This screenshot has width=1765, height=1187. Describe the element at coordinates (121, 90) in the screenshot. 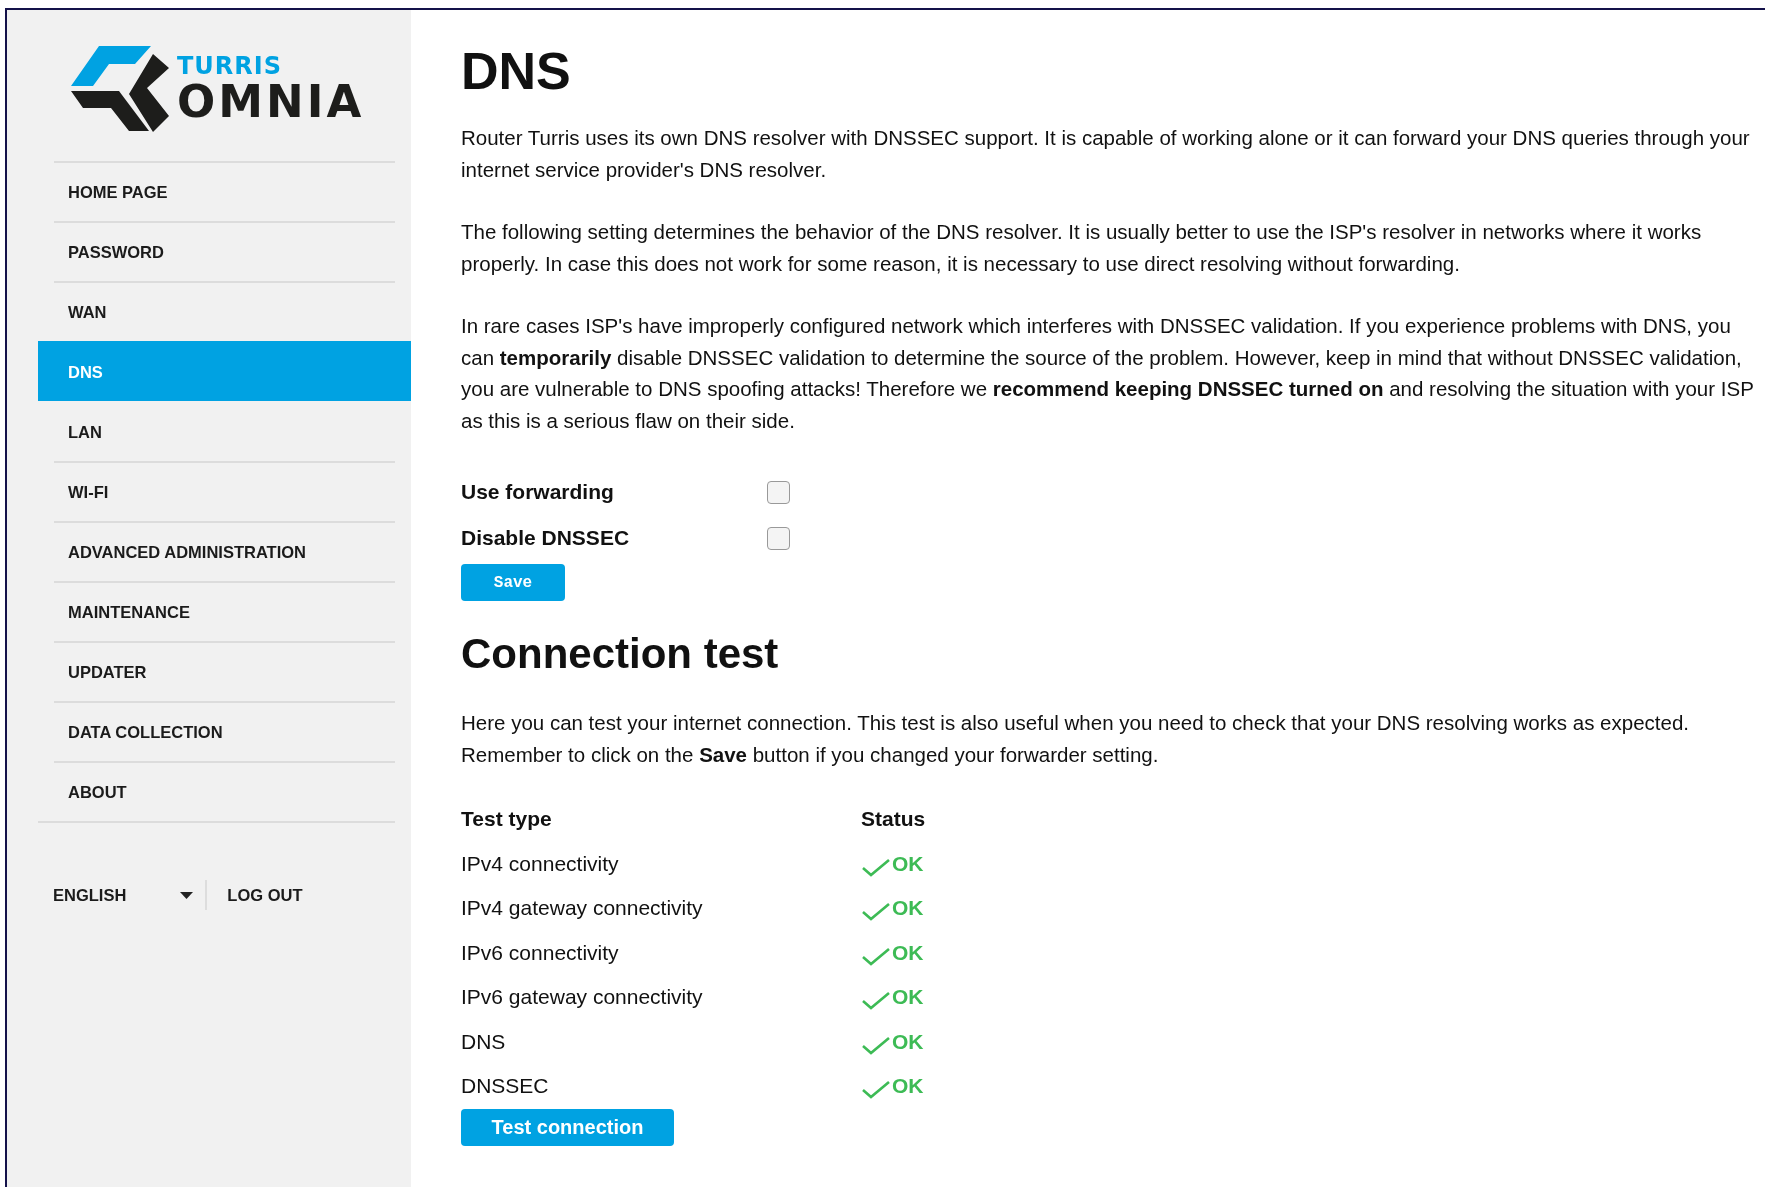

I see `logo-icon` at that location.